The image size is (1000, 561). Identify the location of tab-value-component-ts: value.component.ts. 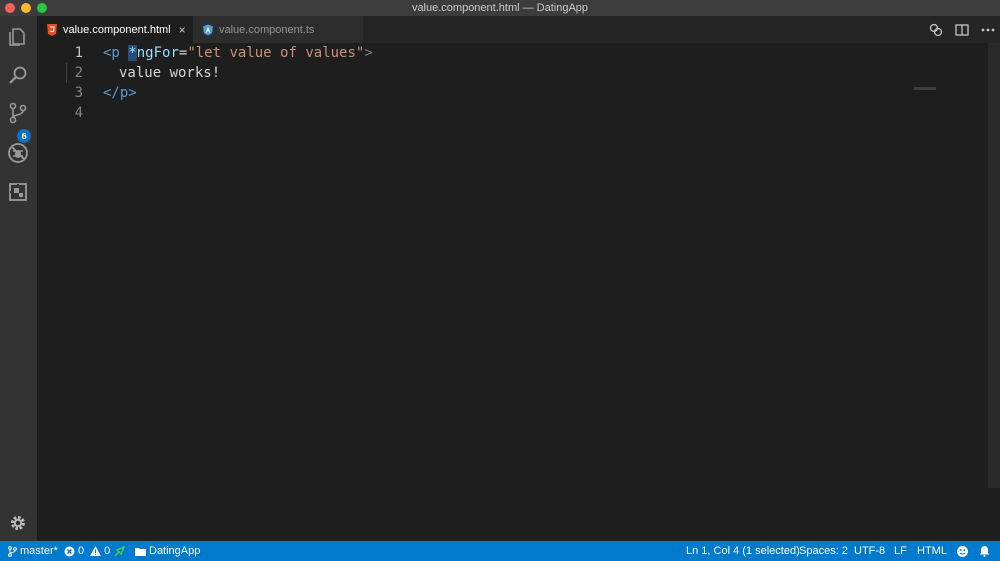
(278, 29).